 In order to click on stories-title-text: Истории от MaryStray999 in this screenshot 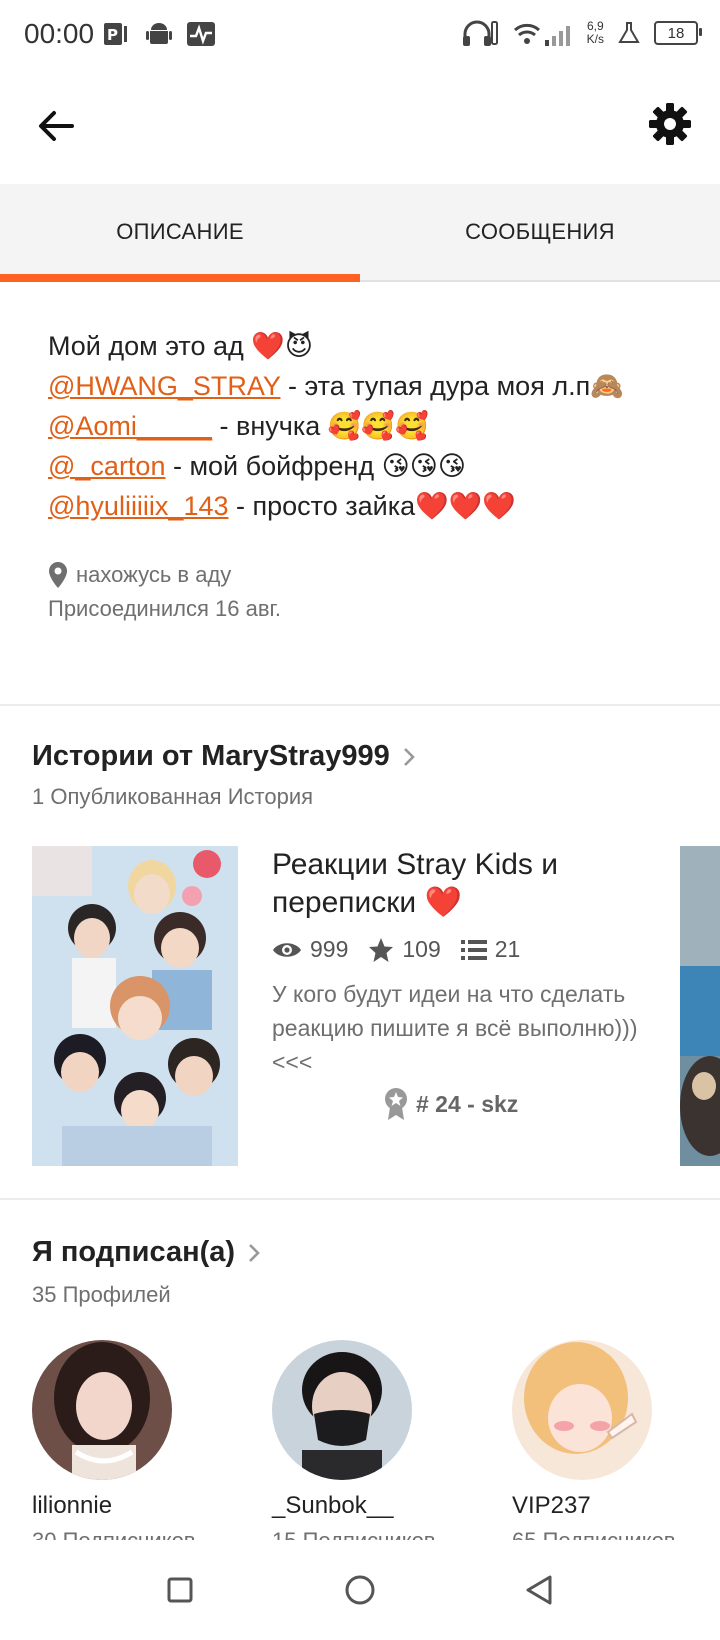, I will do `click(211, 756)`.